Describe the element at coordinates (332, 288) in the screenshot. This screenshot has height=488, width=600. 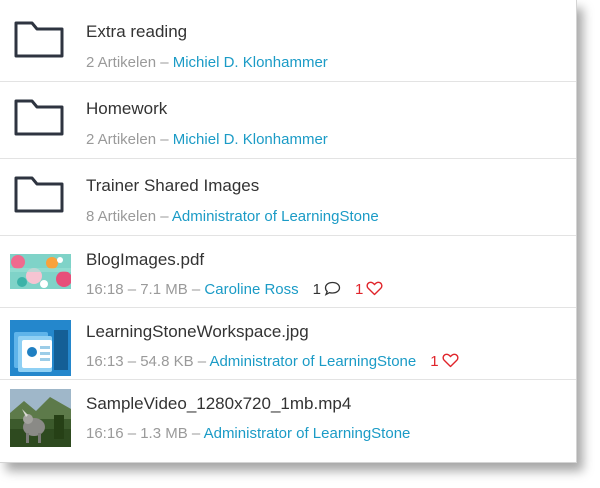
I see `comment-icon` at that location.